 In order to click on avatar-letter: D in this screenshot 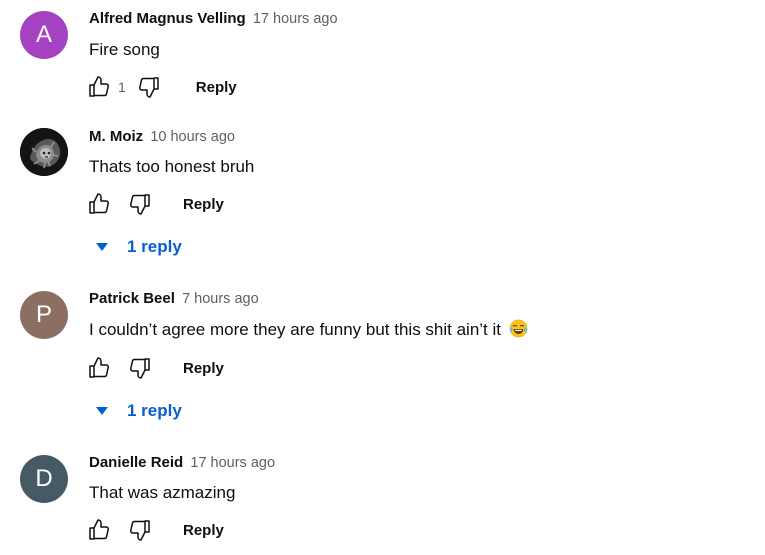, I will do `click(44, 478)`.